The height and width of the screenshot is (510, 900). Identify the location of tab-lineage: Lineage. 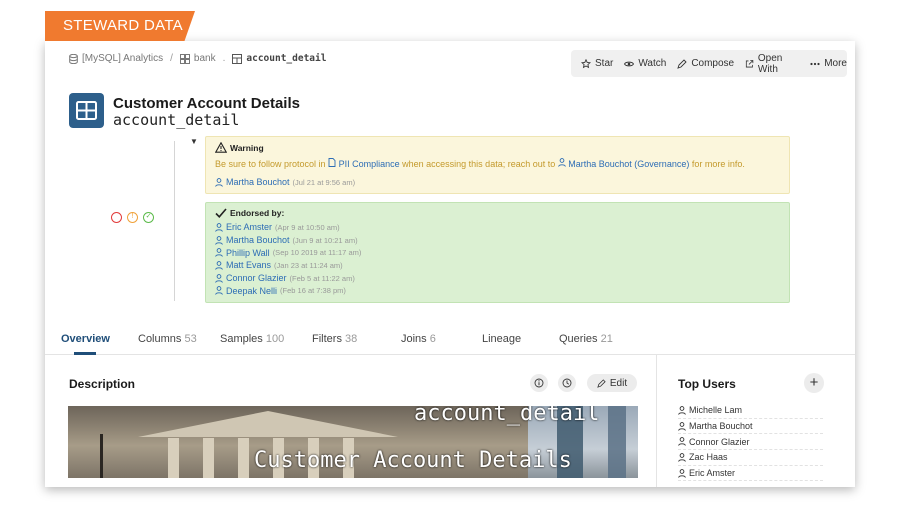
(501, 339).